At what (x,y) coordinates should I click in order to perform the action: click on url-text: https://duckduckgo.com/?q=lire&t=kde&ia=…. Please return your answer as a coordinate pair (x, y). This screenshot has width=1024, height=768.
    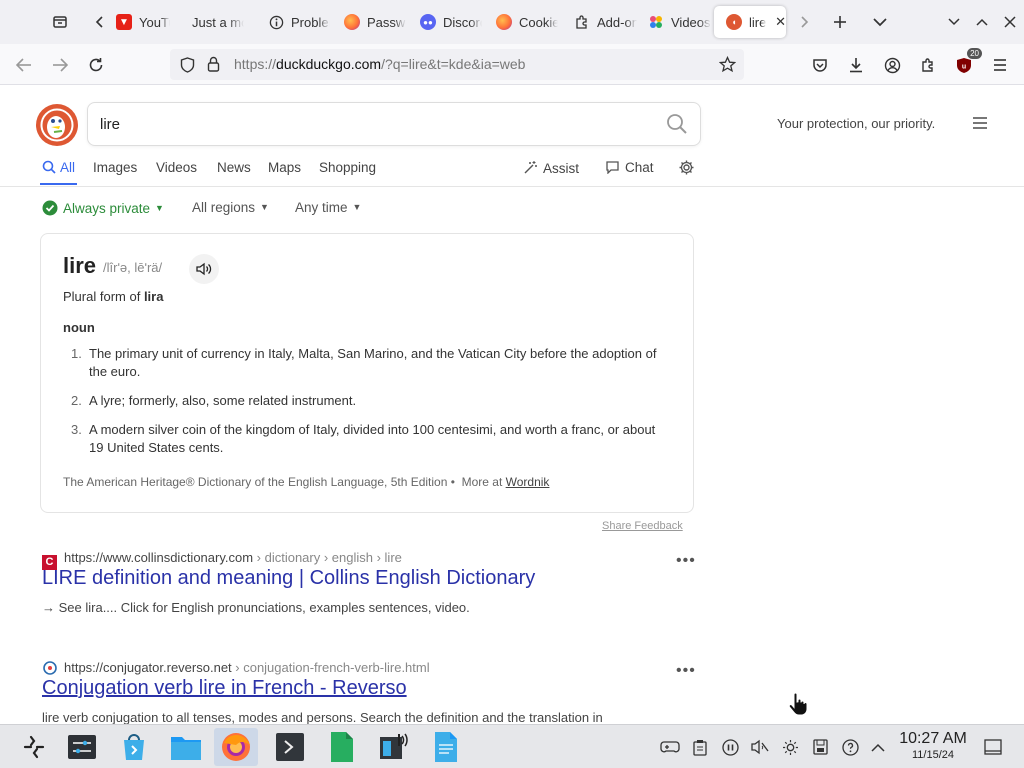
    Looking at the image, I should click on (379, 64).